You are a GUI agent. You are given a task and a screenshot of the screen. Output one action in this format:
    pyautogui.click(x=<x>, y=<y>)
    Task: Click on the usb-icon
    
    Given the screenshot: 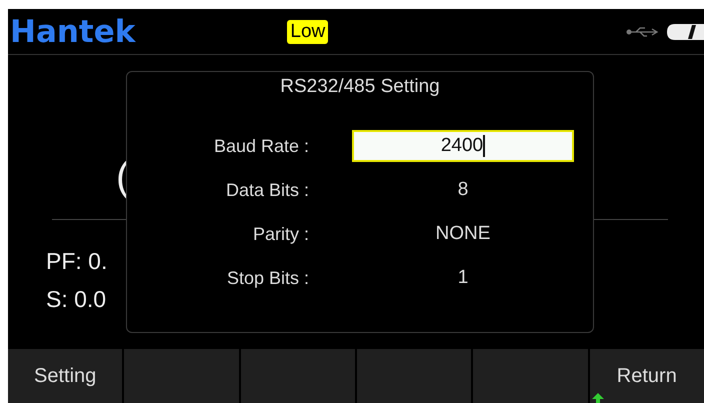 What is the action you would take?
    pyautogui.click(x=643, y=32)
    